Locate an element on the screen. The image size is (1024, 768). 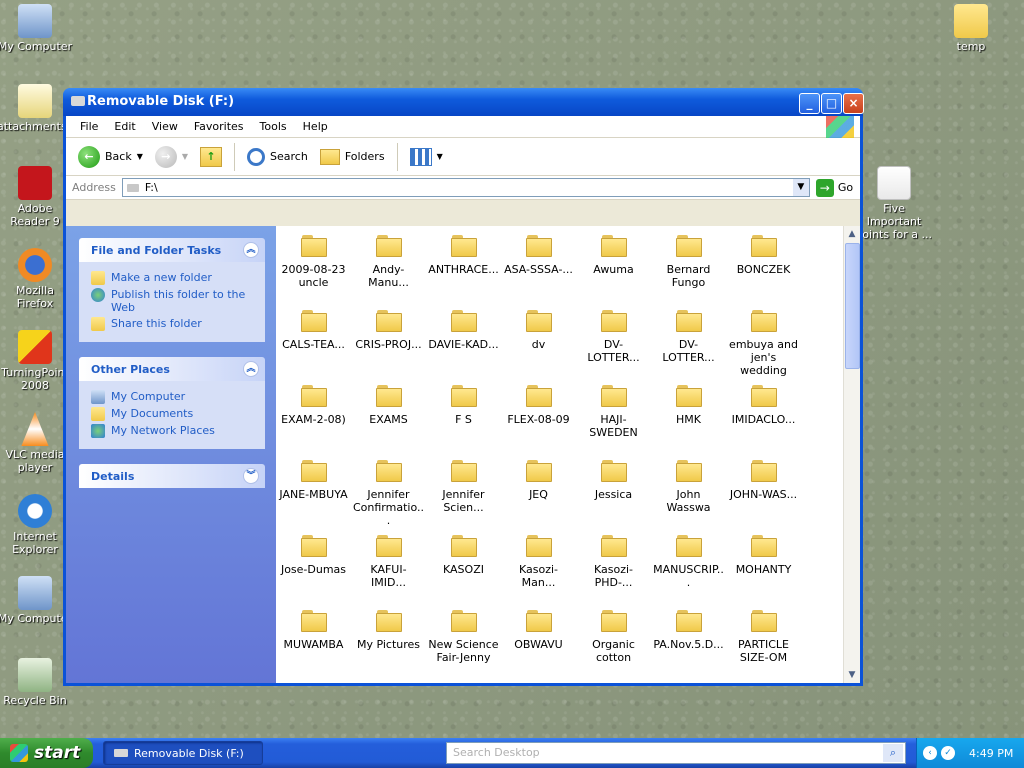
folder-item: Awuma is located at coordinates (613, 266).